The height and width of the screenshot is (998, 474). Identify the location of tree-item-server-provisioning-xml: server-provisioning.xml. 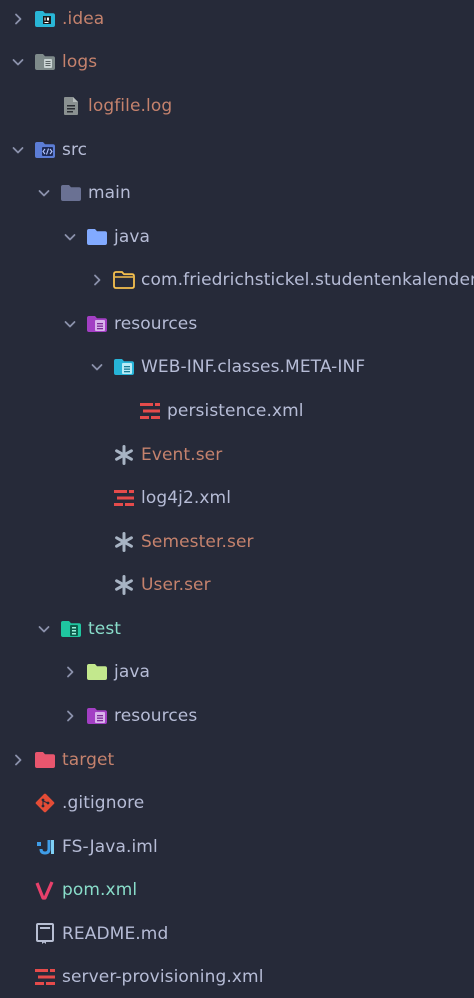
(237, 977).